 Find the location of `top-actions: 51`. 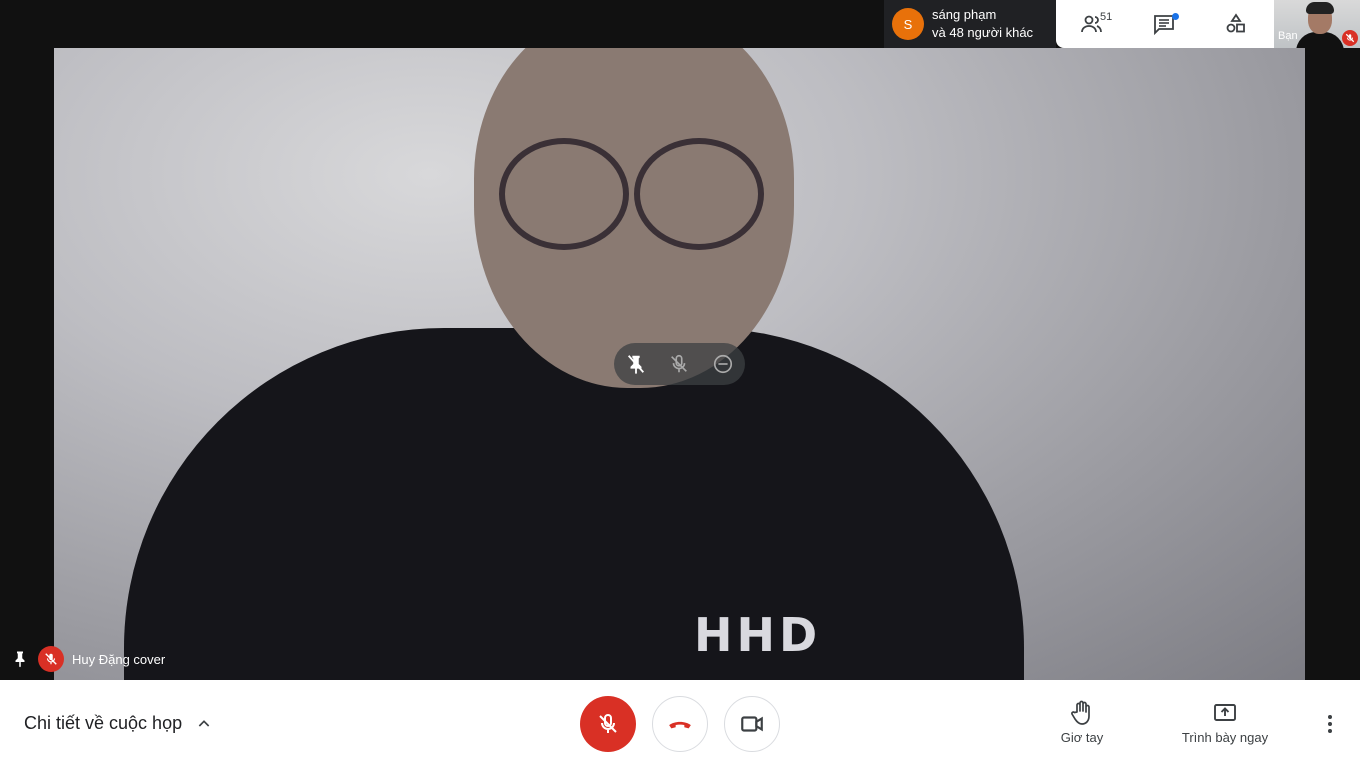

top-actions: 51 is located at coordinates (1165, 24).